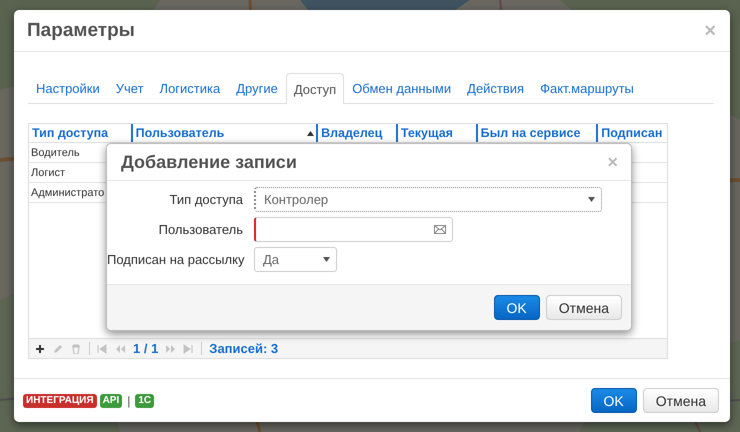 The height and width of the screenshot is (432, 740). Describe the element at coordinates (130, 88) in the screenshot. I see `tab: Учет` at that location.